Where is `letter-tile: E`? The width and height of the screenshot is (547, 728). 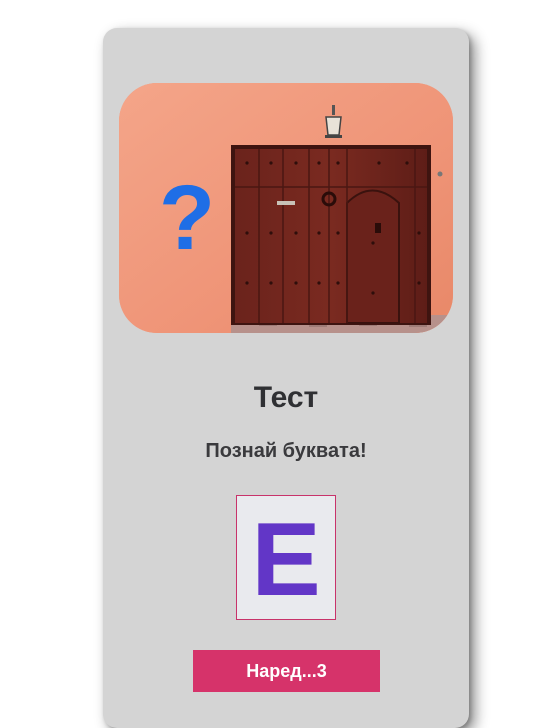 letter-tile: E is located at coordinates (286, 557).